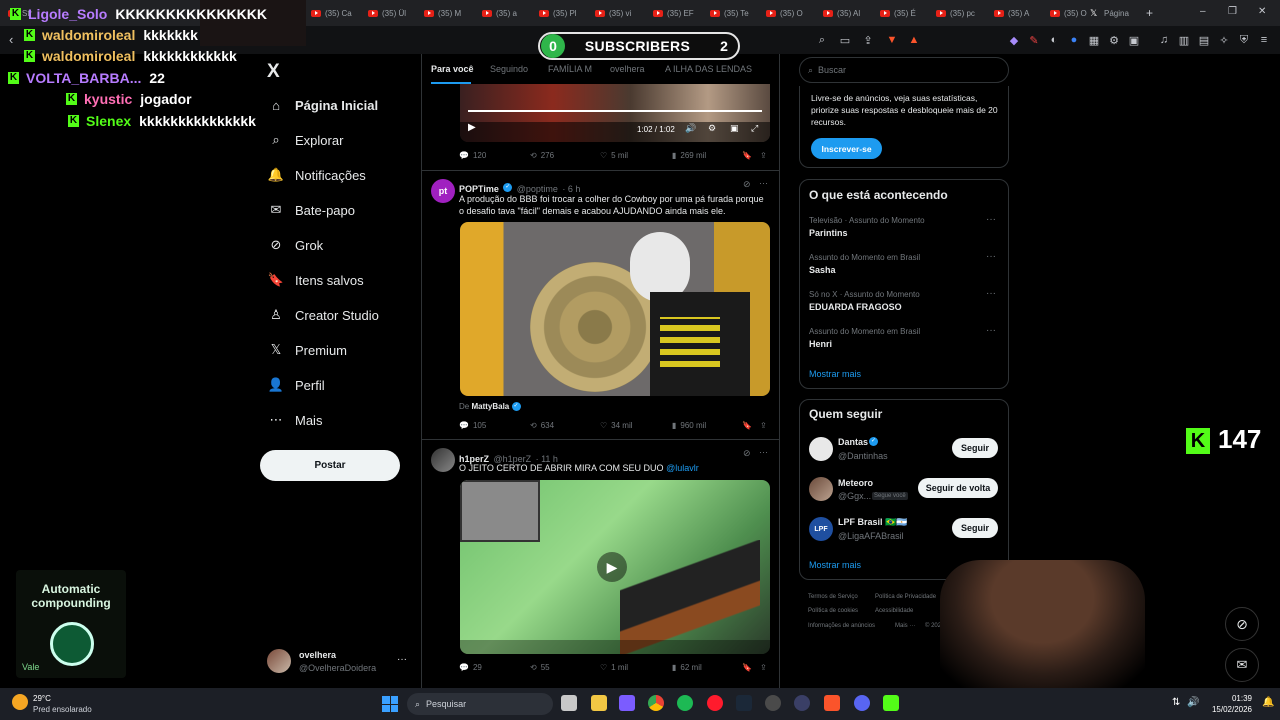 The image size is (1280, 720). What do you see at coordinates (88, 35) in the screenshot?
I see `chat-username: waldomiroleal` at bounding box center [88, 35].